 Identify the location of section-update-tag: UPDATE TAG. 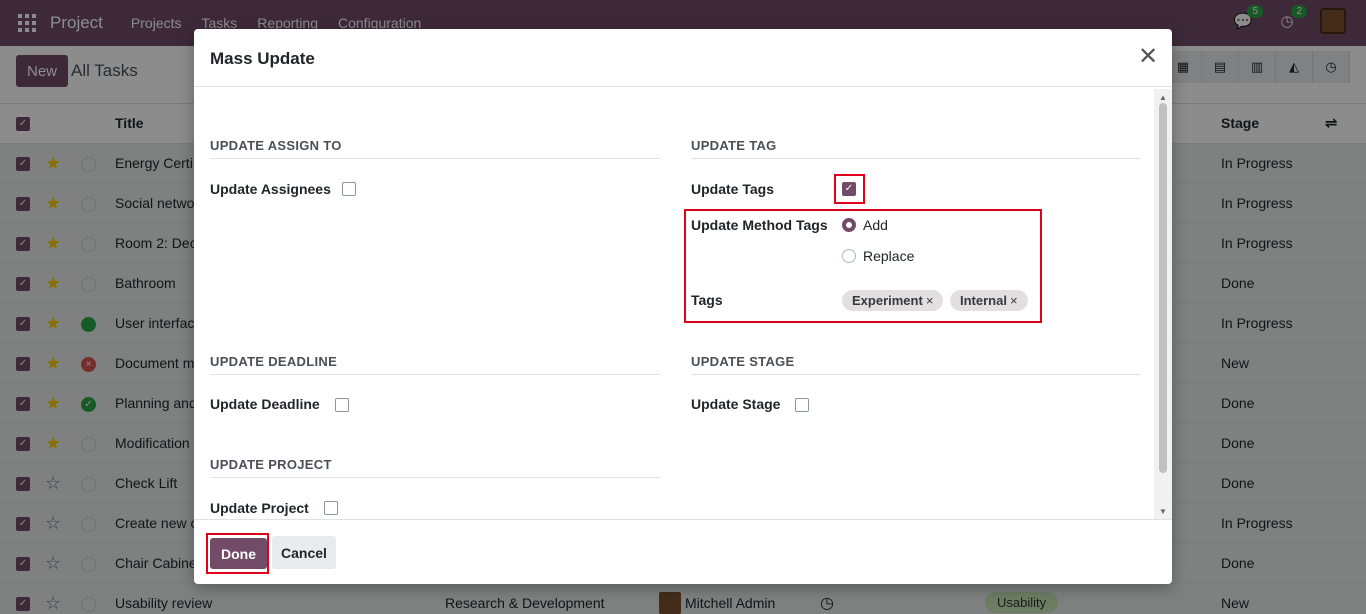
(916, 148).